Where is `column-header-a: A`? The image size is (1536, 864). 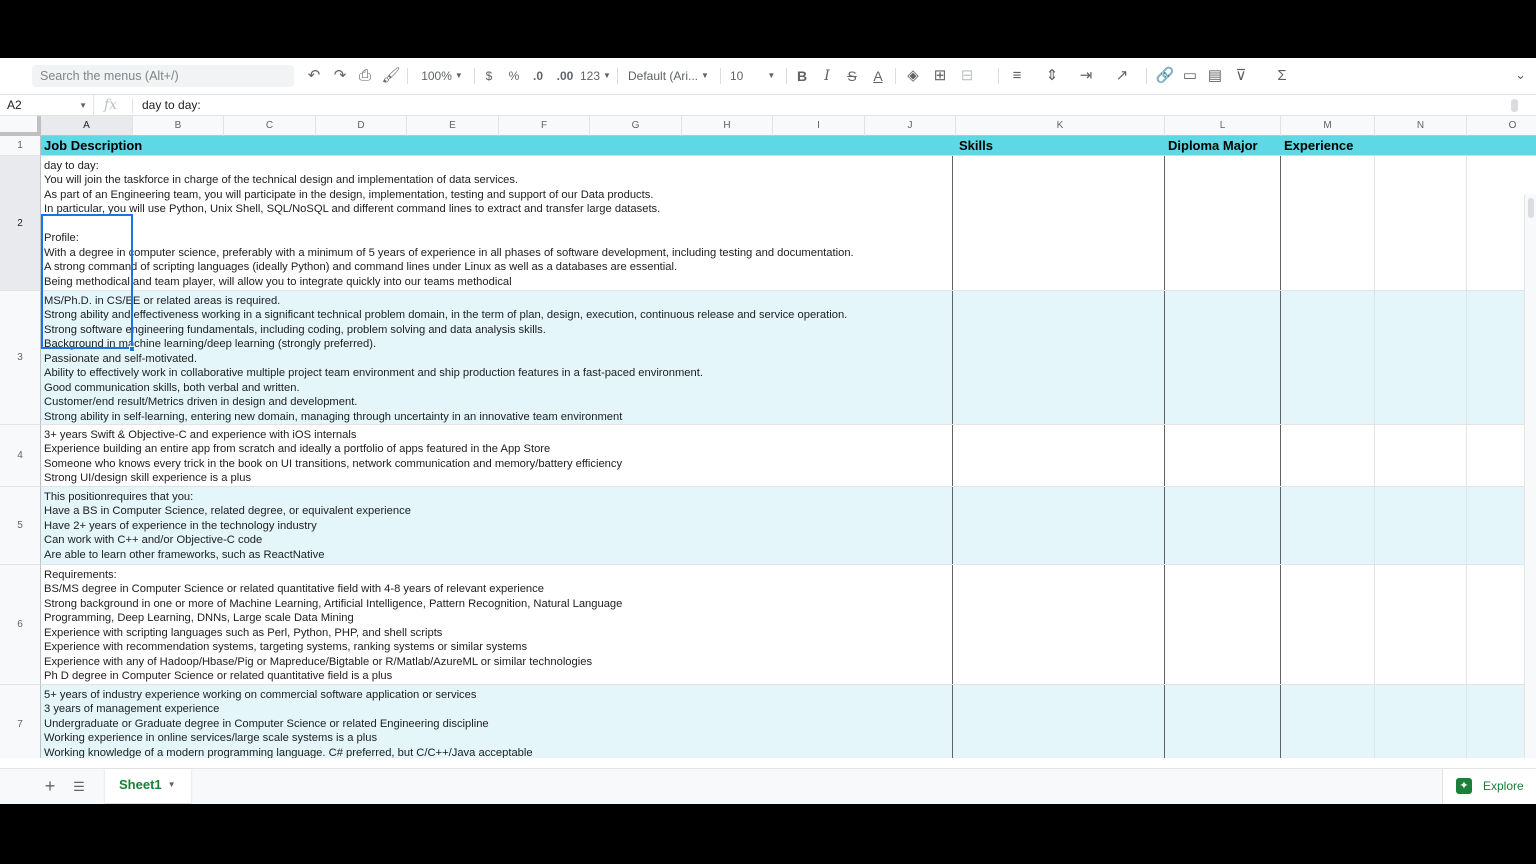 column-header-a: A is located at coordinates (87, 126).